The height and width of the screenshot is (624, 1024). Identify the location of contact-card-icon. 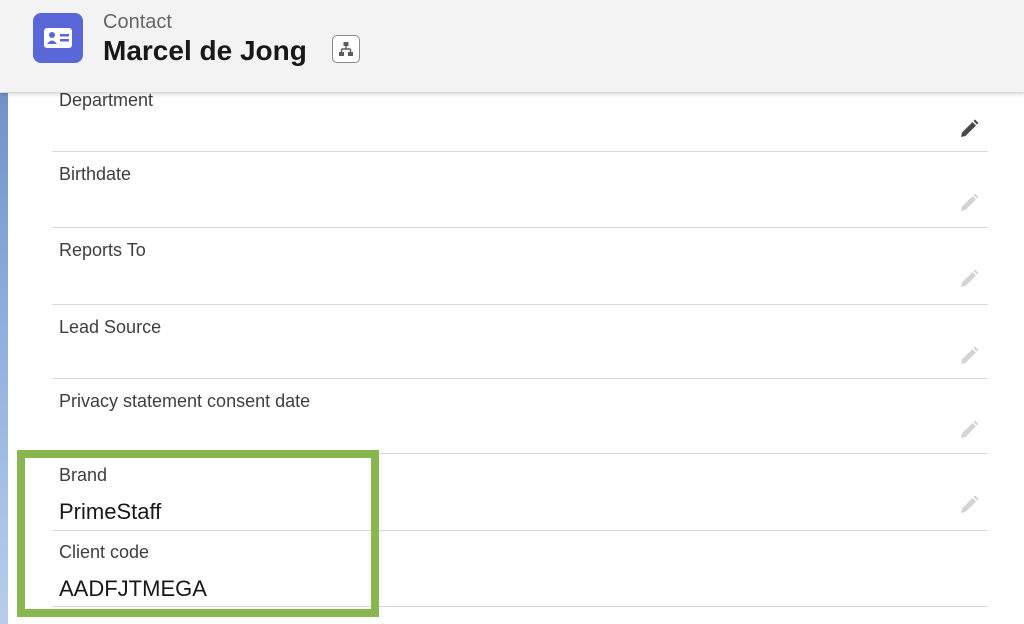
(58, 38).